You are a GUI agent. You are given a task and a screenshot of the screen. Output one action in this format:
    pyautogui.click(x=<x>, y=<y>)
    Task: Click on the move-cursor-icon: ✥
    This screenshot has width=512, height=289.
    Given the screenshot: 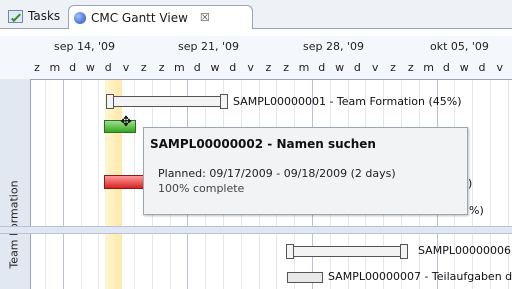 What is the action you would take?
    pyautogui.click(x=126, y=122)
    